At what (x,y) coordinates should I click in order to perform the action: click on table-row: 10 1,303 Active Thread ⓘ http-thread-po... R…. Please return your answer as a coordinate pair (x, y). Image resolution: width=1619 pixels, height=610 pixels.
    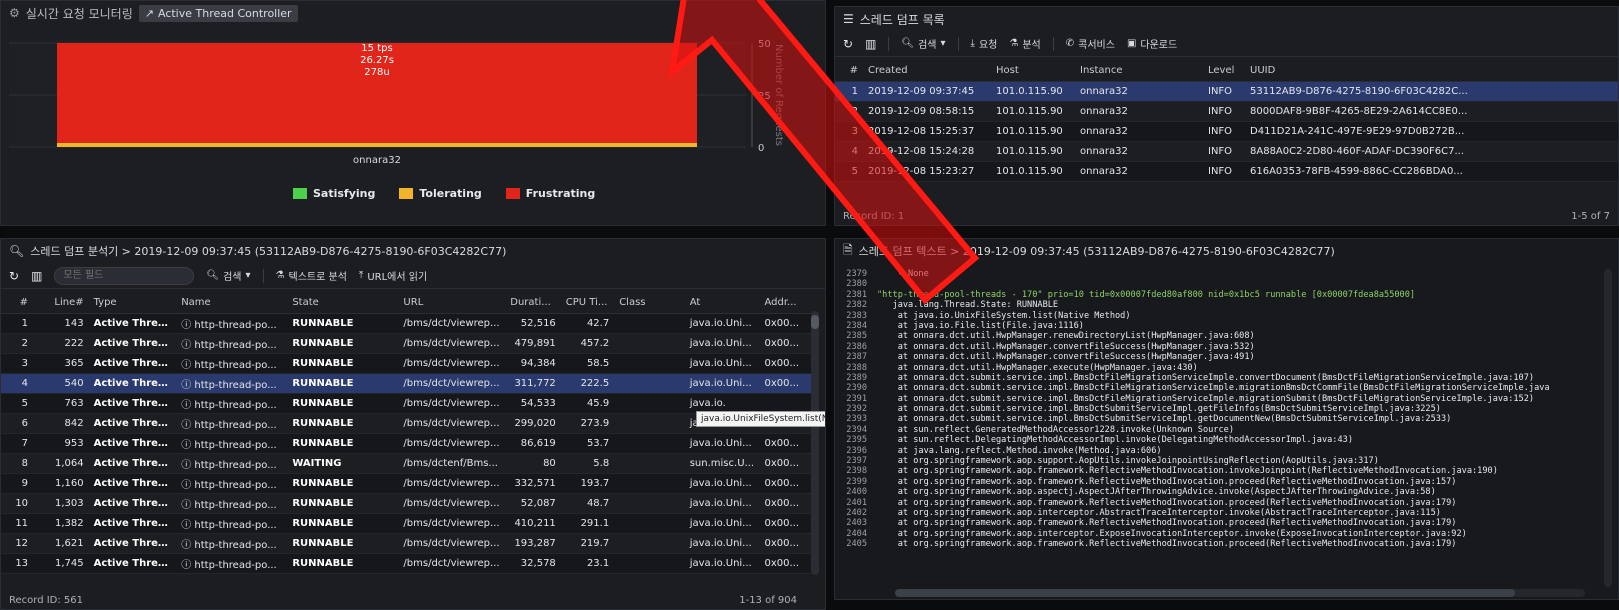
    Looking at the image, I should click on (407, 503).